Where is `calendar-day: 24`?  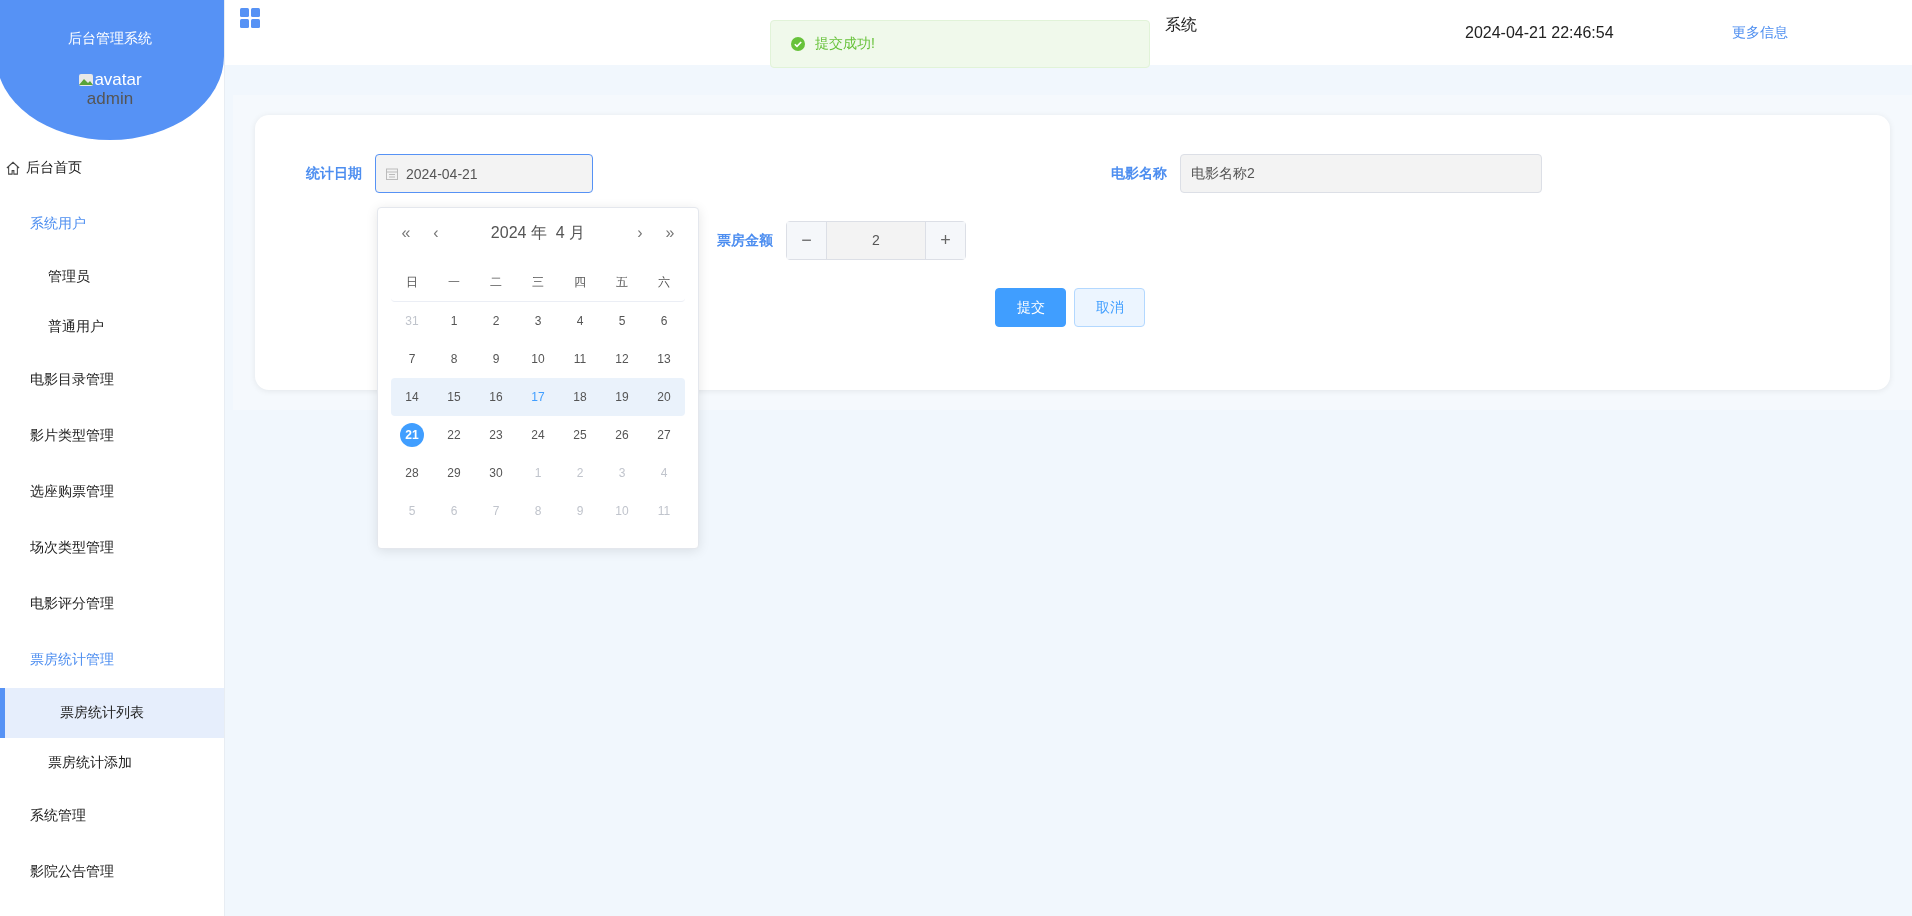
calendar-day: 24 is located at coordinates (538, 435).